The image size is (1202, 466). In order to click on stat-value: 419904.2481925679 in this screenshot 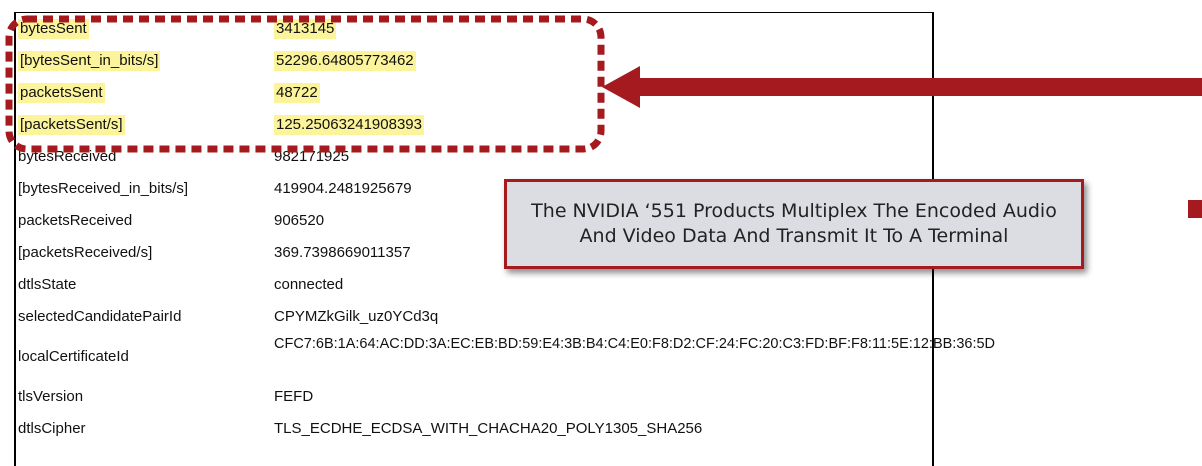, I will do `click(343, 188)`.